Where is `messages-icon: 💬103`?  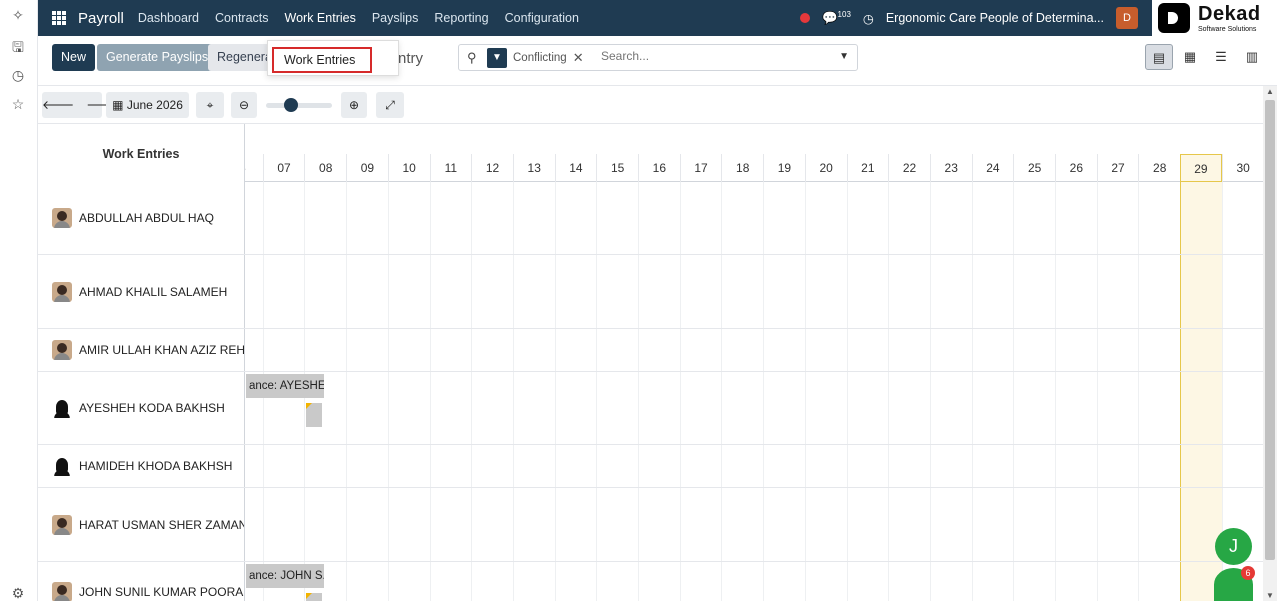 messages-icon: 💬103 is located at coordinates (836, 18).